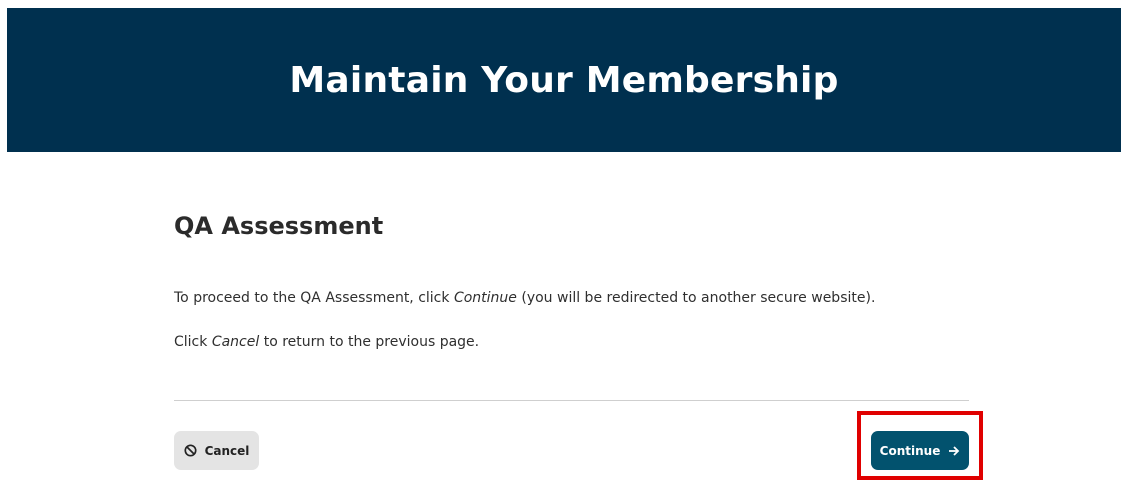 The width and height of the screenshot is (1121, 491). Describe the element at coordinates (954, 451) in the screenshot. I see `arrow-right-icon` at that location.